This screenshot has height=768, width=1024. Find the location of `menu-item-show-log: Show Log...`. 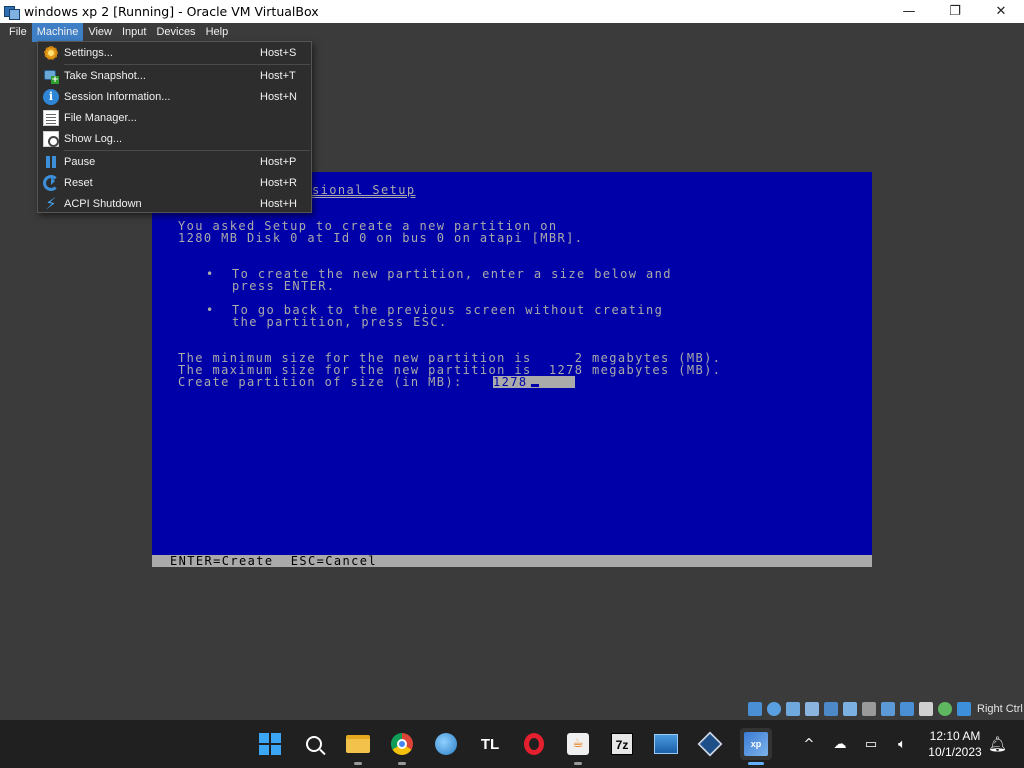

menu-item-show-log: Show Log... is located at coordinates (174, 138).